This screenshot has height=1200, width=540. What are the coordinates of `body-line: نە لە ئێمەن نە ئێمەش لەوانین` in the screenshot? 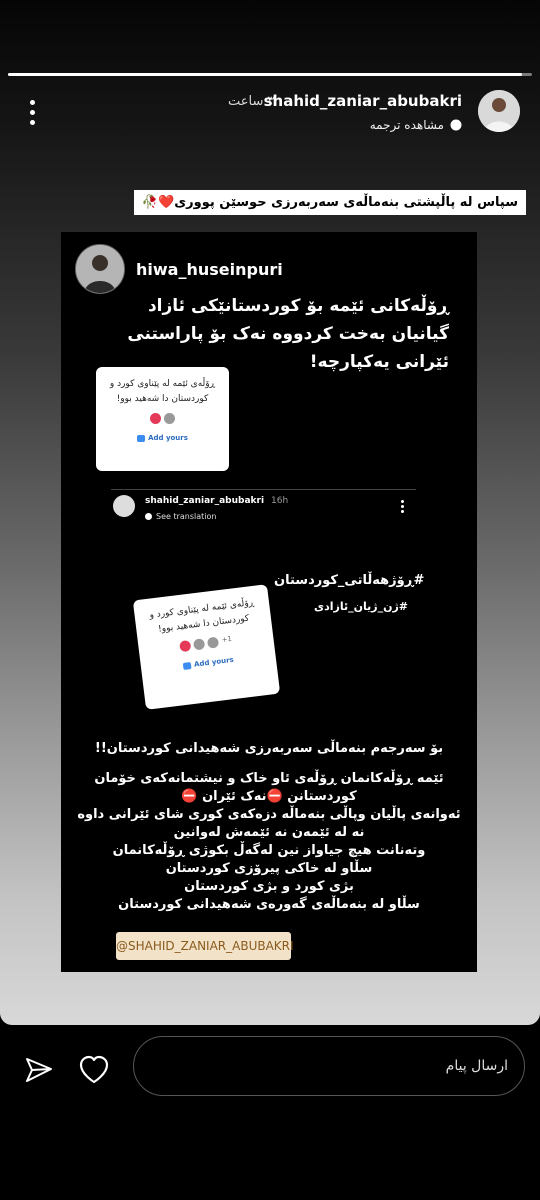 It's located at (269, 832).